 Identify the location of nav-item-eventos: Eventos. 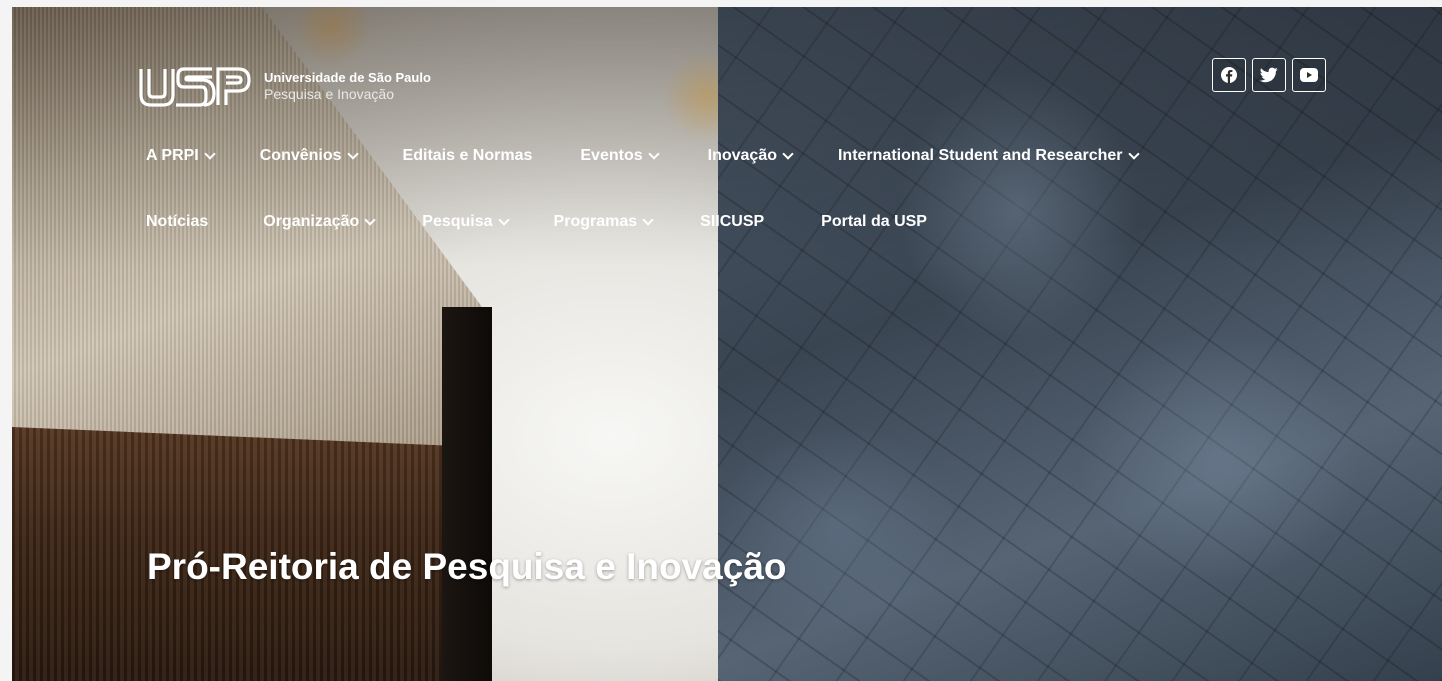
(620, 156).